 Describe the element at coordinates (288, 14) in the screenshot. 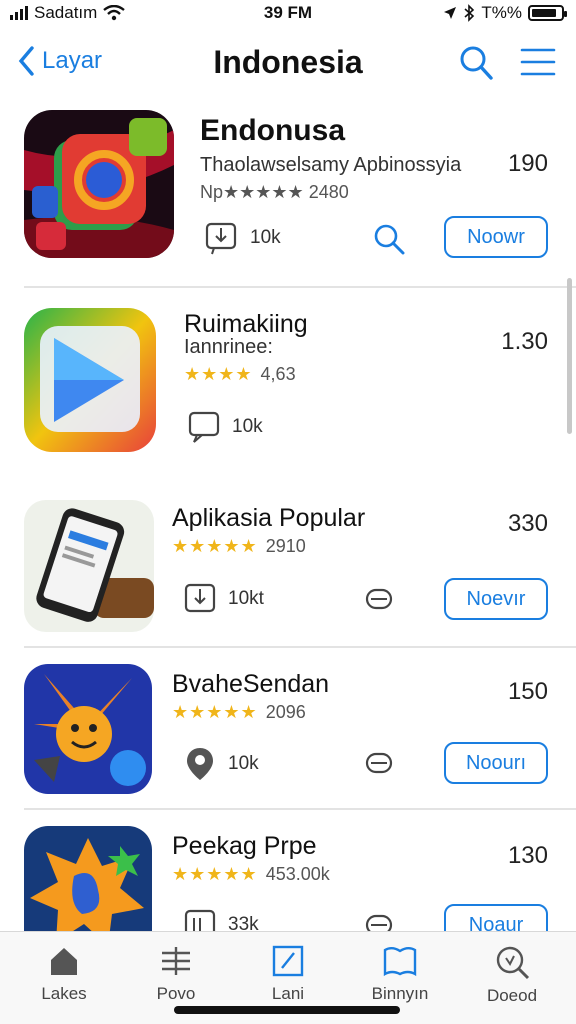

I see `status-bar: Sadatım 39 FM T%%` at that location.